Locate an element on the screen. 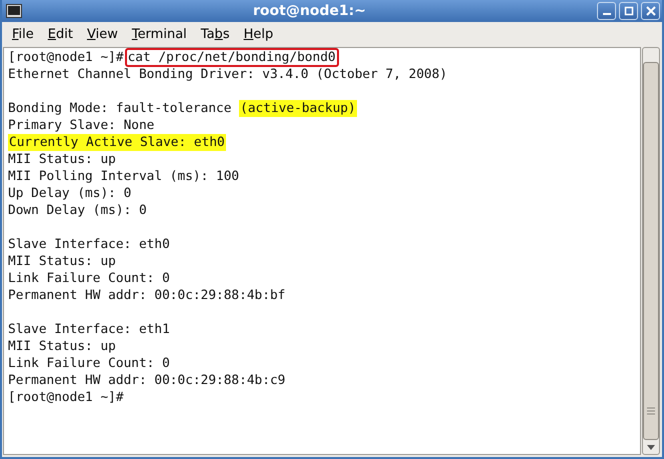  terminal-text: Ethernet Channel Bonding Driver: v3.4.0 (October 7, 2008) is located at coordinates (228, 74).